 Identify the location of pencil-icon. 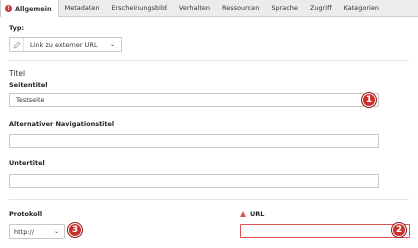
(17, 44).